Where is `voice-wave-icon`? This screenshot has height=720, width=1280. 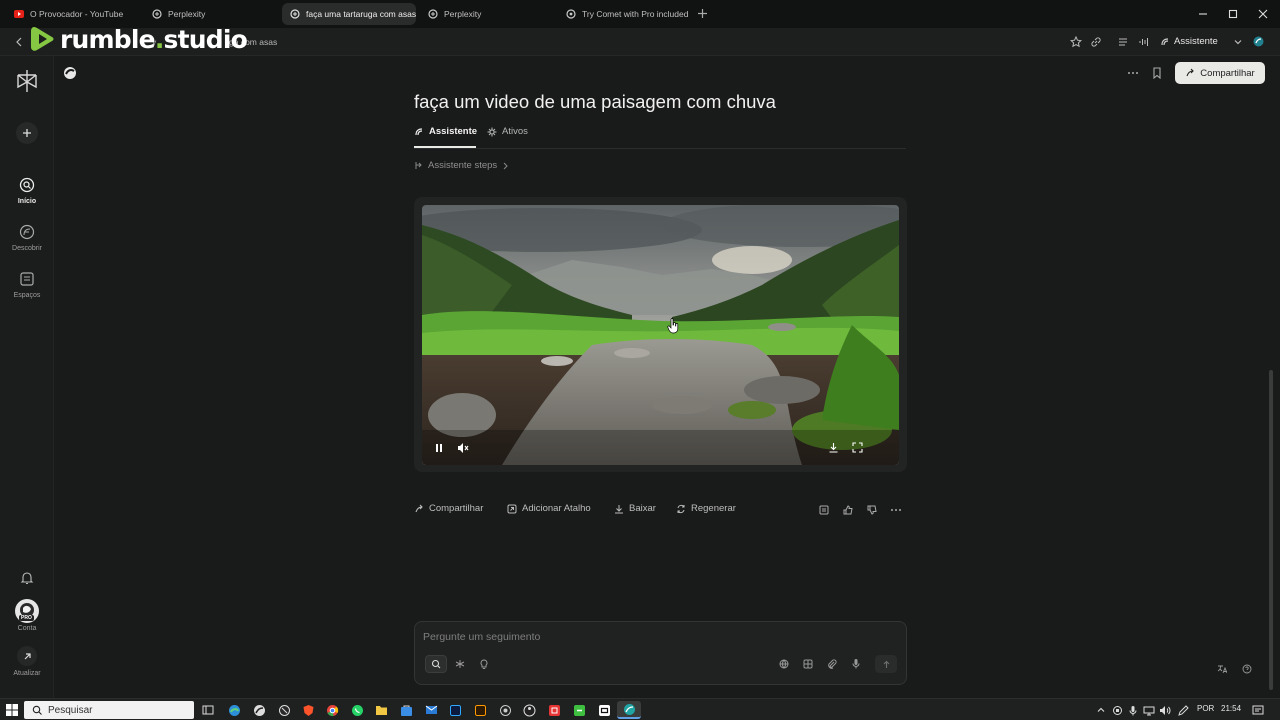
voice-wave-icon is located at coordinates (1144, 42).